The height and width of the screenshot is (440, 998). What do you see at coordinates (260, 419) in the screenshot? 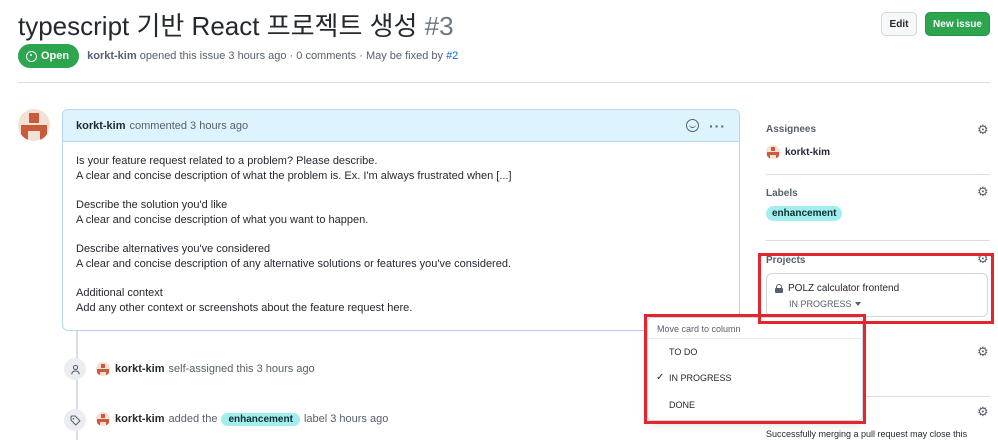
I see `label-enhancement: enhancement` at bounding box center [260, 419].